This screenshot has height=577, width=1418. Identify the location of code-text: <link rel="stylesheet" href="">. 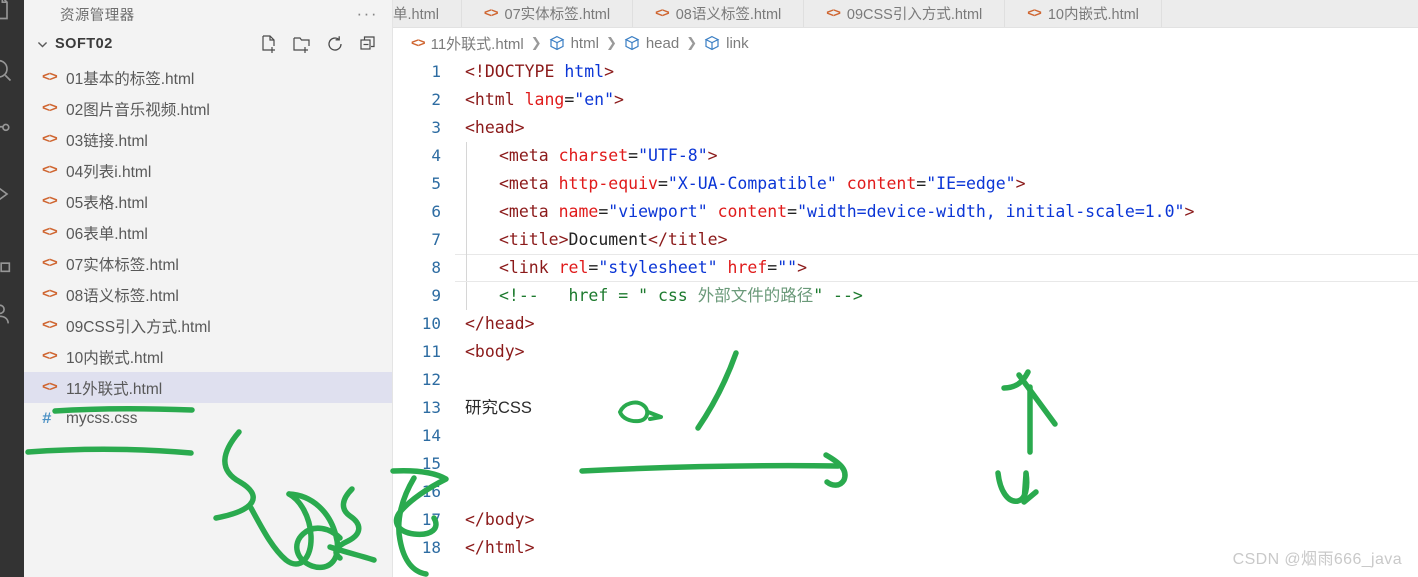
(627, 268).